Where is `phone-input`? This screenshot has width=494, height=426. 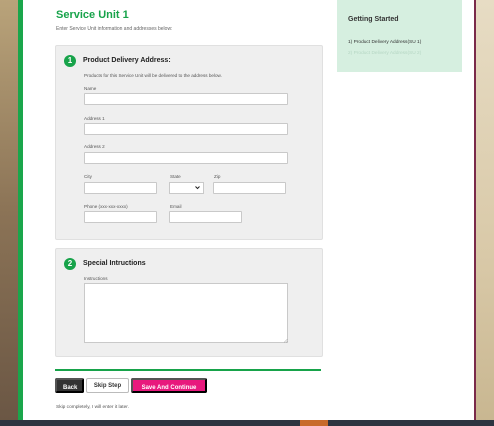
phone-input is located at coordinates (120, 217).